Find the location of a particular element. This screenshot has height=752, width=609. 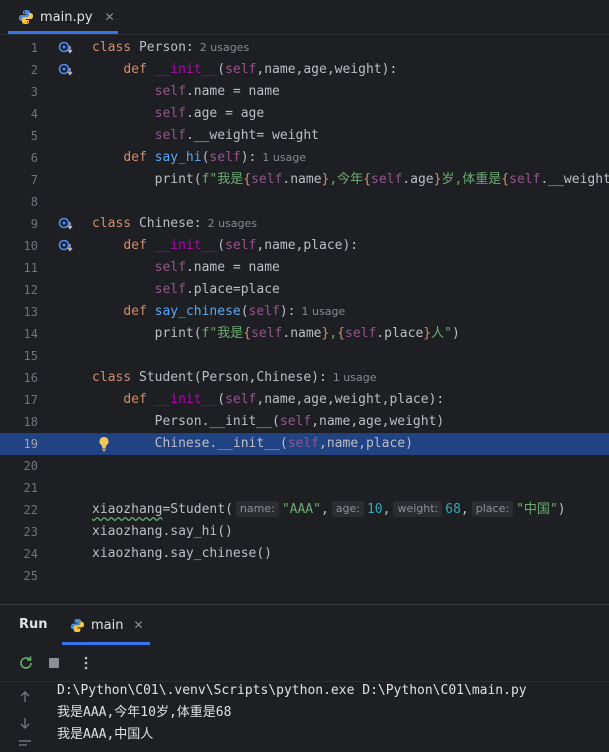

editor-tab-main-py: main.py ✕ is located at coordinates (66, 17).